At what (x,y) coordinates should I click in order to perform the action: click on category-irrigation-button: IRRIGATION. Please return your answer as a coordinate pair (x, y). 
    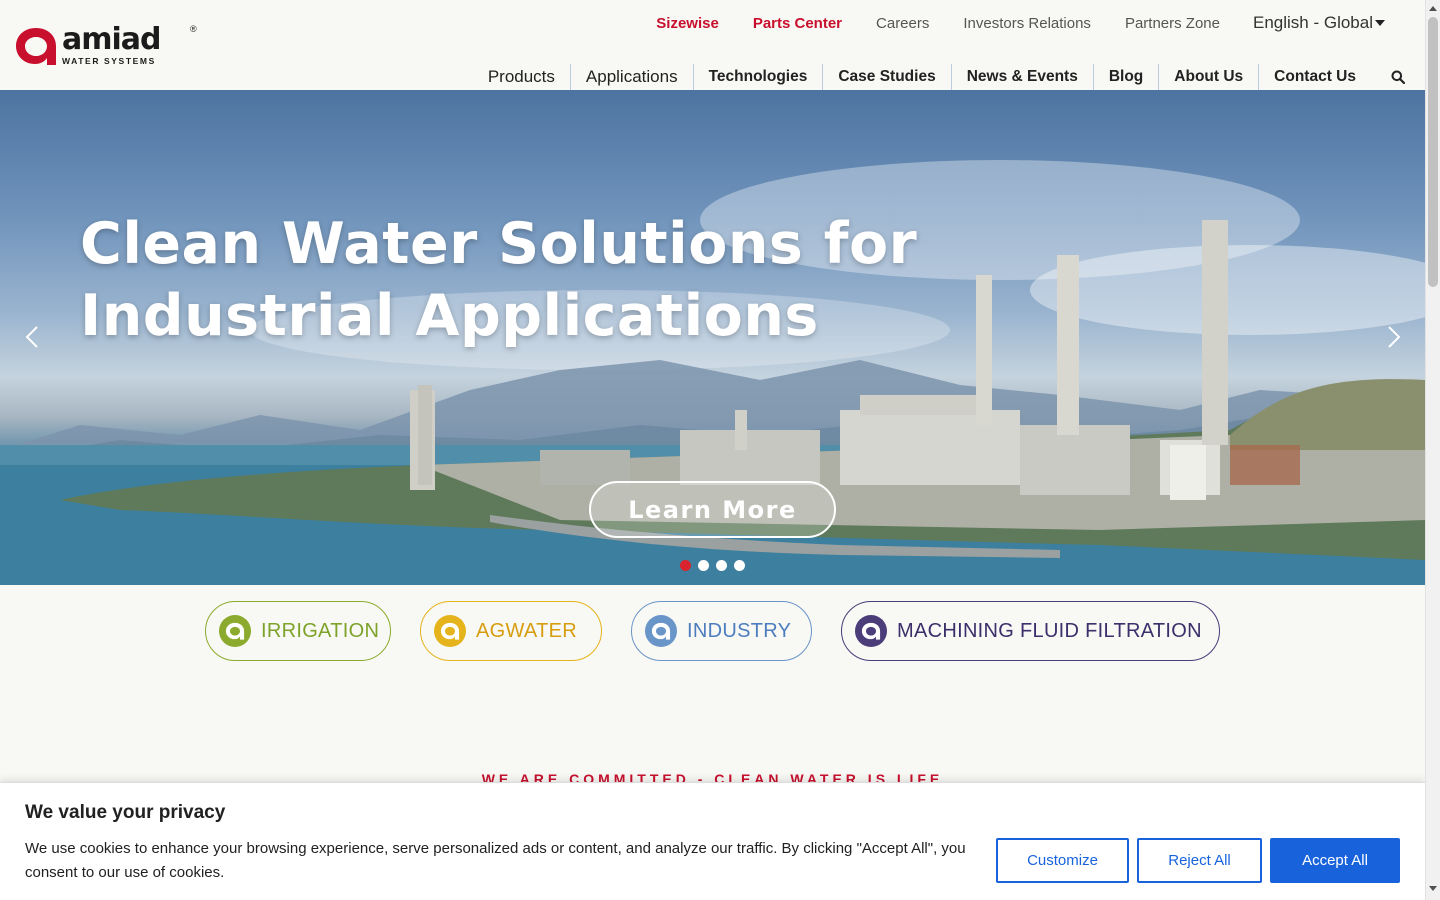
    Looking at the image, I should click on (298, 631).